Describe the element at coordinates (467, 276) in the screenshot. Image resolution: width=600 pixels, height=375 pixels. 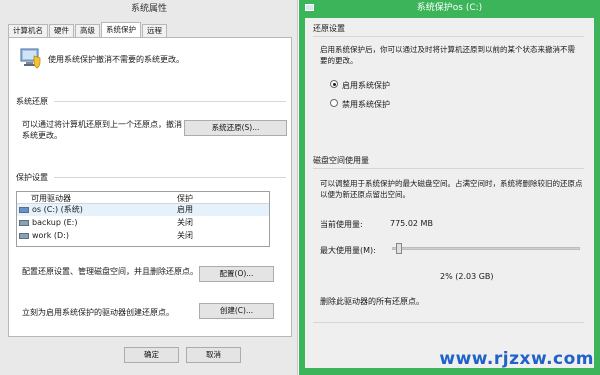
I see `max-usage-value: 2% (2.03 GB)` at that location.